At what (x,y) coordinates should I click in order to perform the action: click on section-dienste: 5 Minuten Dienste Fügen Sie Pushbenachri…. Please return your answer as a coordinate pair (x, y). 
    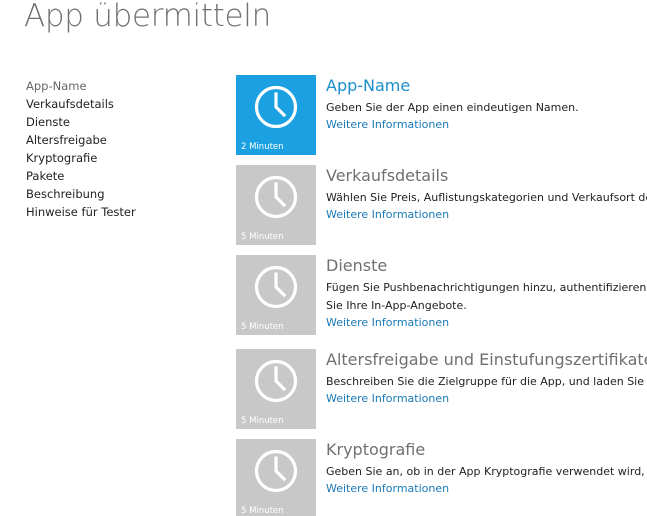
    Looking at the image, I should click on (441, 295).